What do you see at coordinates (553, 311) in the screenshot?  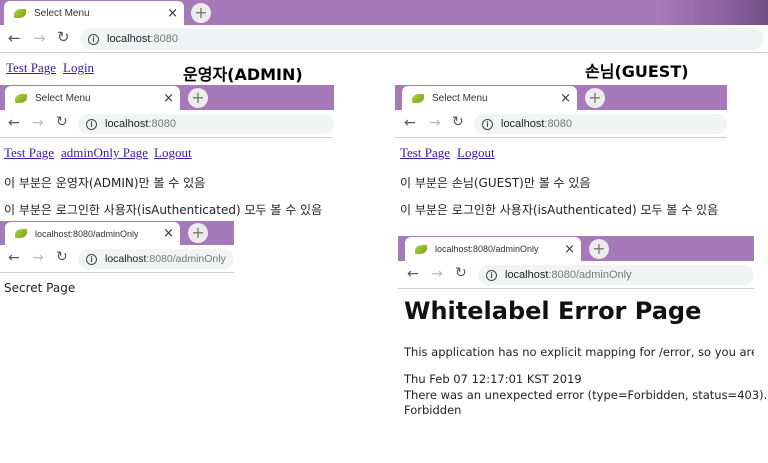 I see `error-page-title: Whitelabel Error Page` at bounding box center [553, 311].